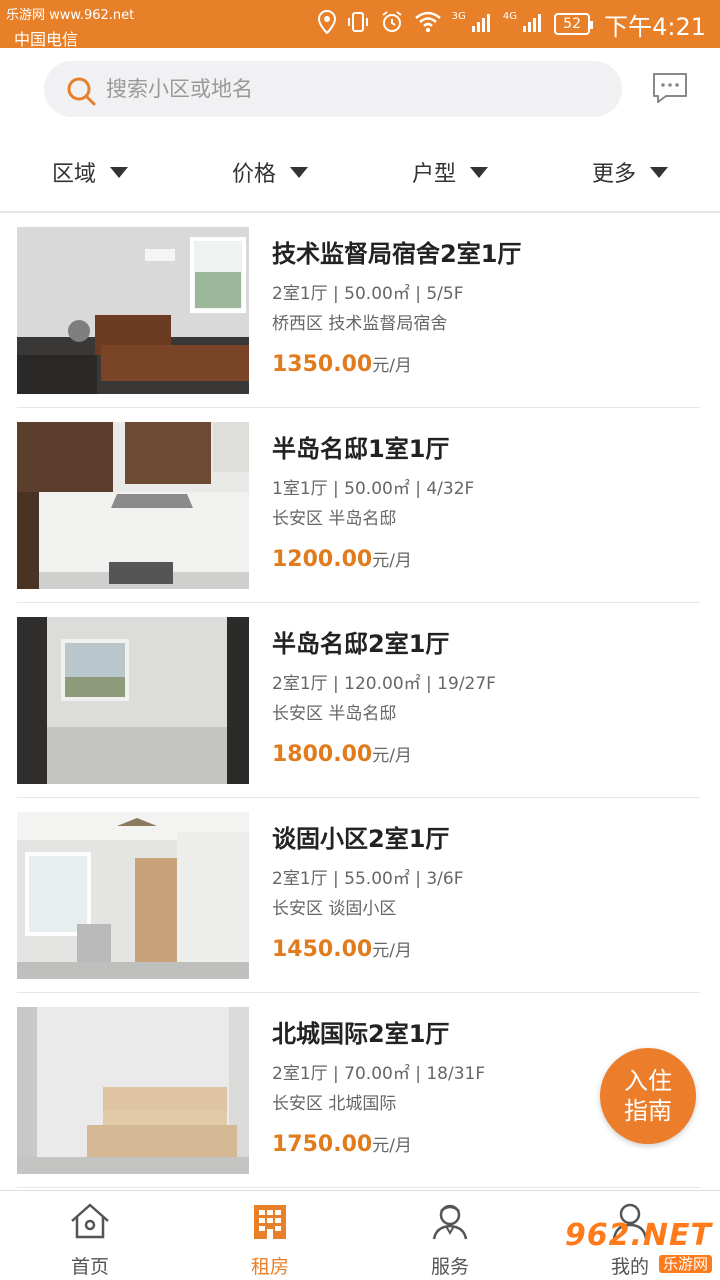 The height and width of the screenshot is (1280, 720). I want to click on filter-label: 价格, so click(253, 174).